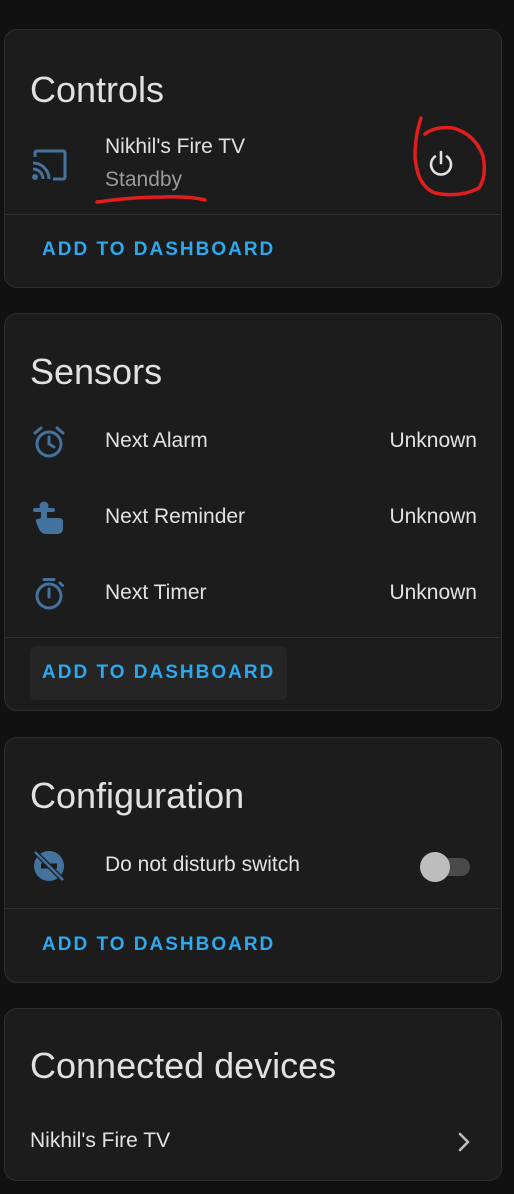 Image resolution: width=514 pixels, height=1194 pixels. What do you see at coordinates (158, 945) in the screenshot?
I see `configuration-add-to-dashboard-button: ADD TO DASHBOARD` at bounding box center [158, 945].